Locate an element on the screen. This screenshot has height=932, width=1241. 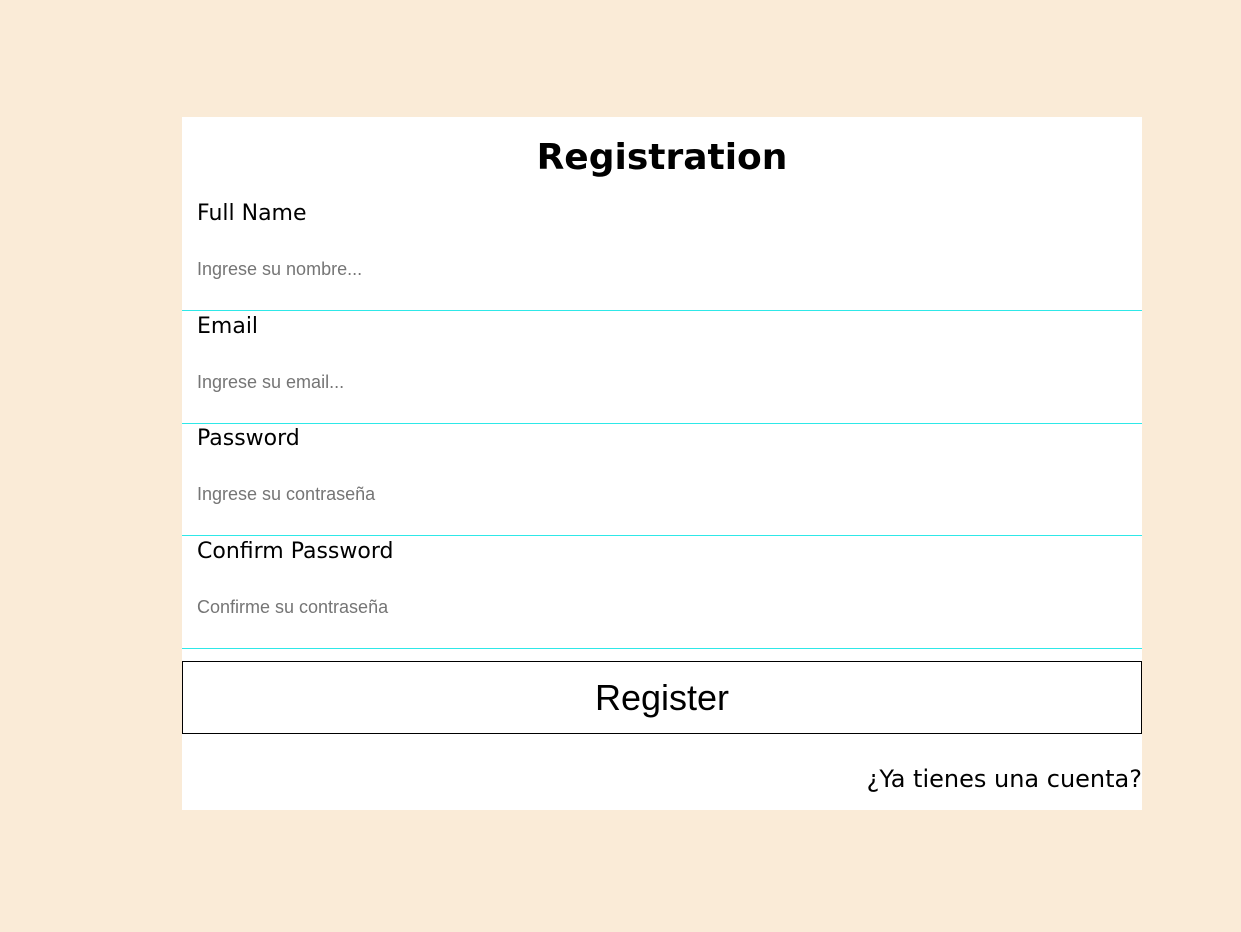
email-label: Email is located at coordinates (228, 326).